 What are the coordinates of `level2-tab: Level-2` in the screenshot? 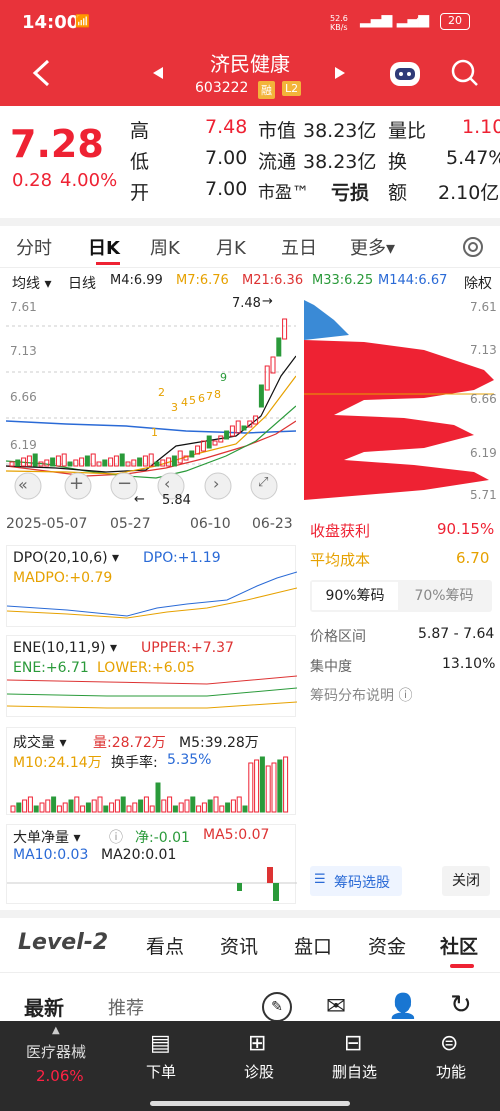 It's located at (63, 942).